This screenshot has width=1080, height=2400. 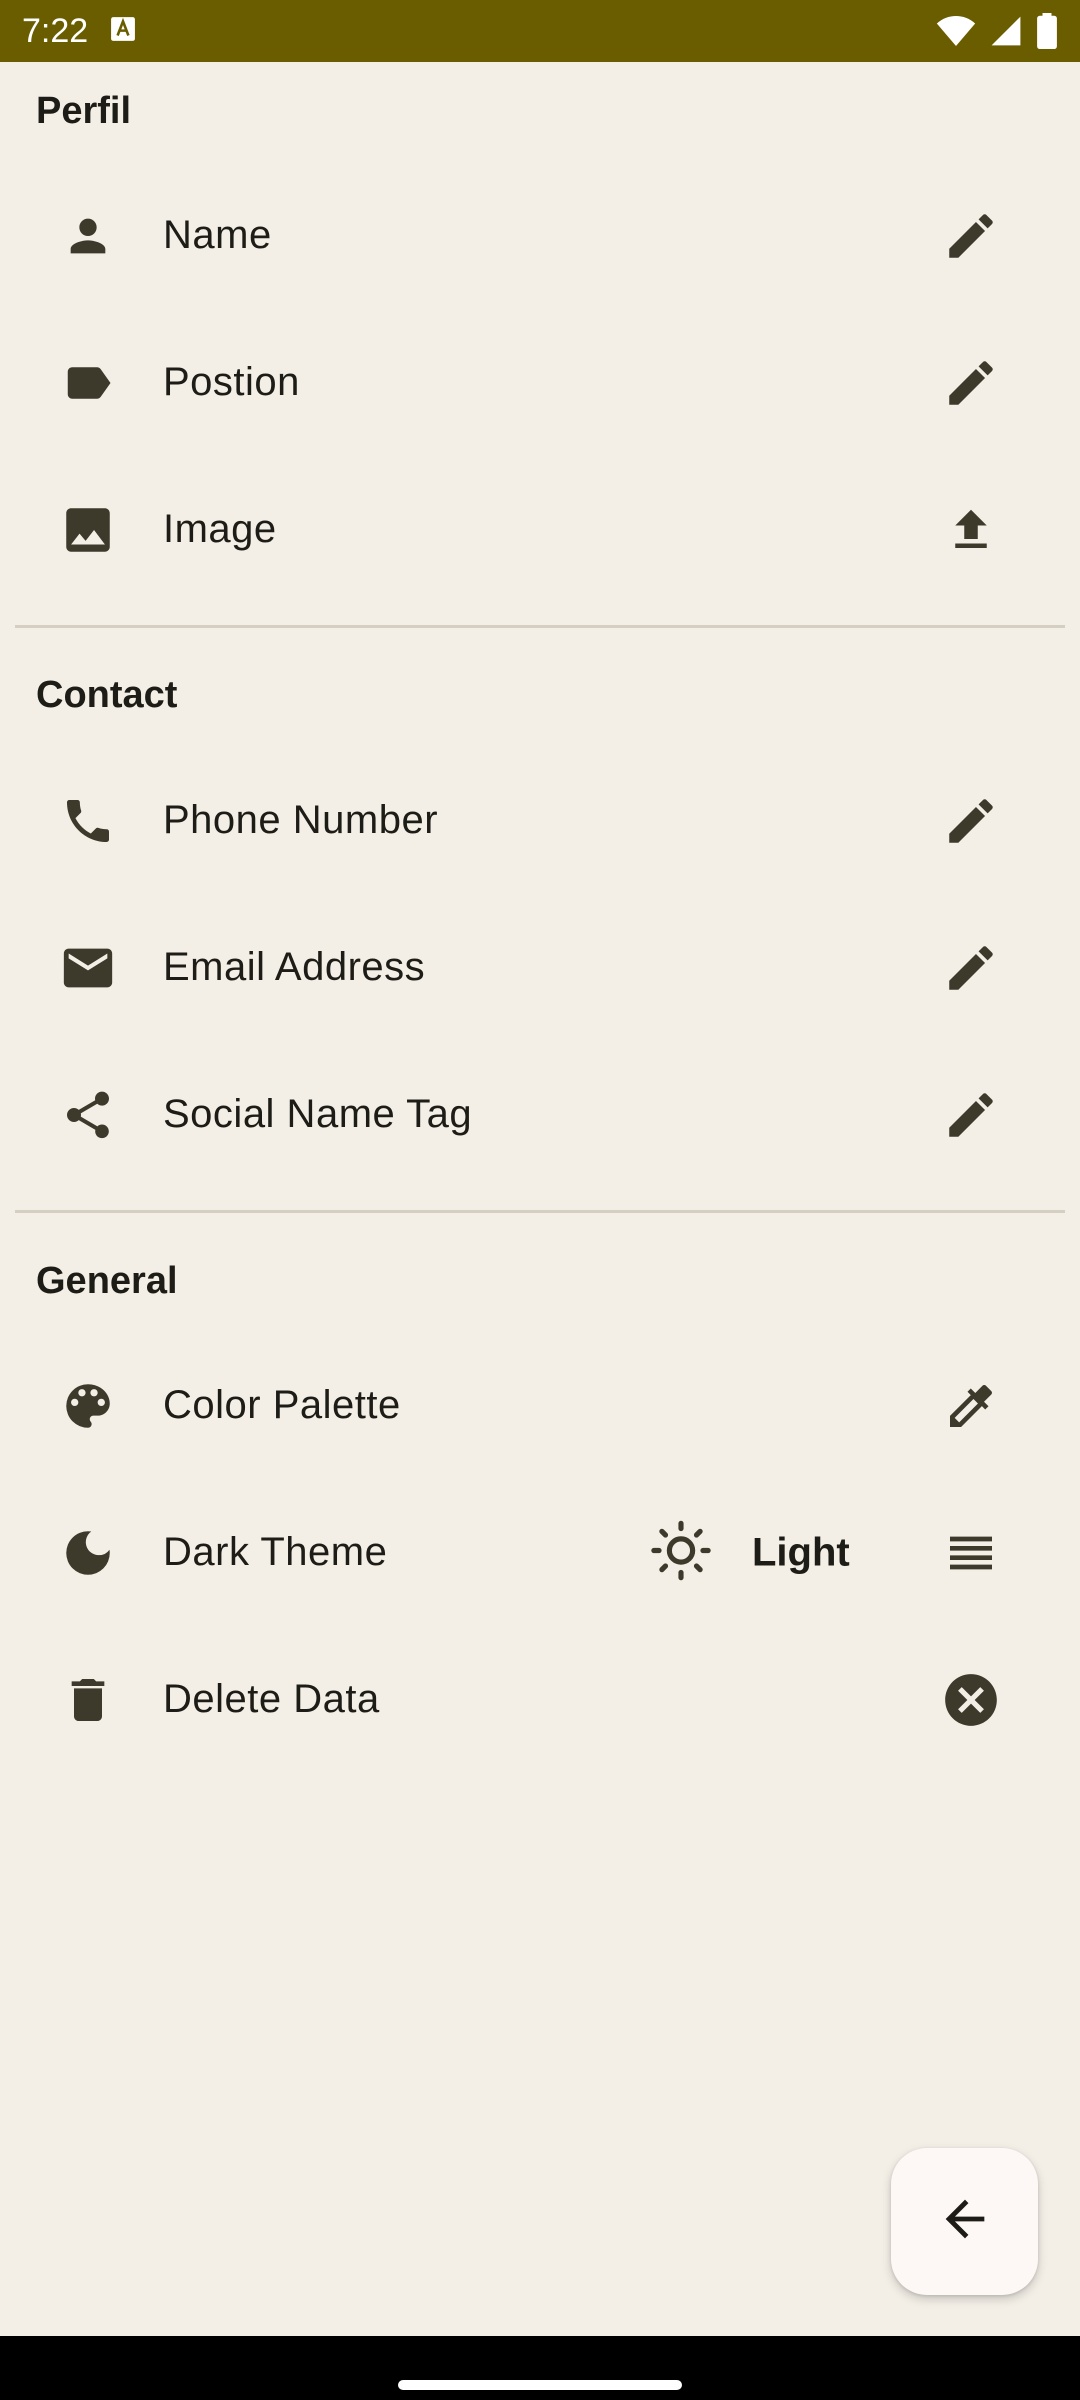 What do you see at coordinates (971, 530) in the screenshot?
I see `upload-icon` at bounding box center [971, 530].